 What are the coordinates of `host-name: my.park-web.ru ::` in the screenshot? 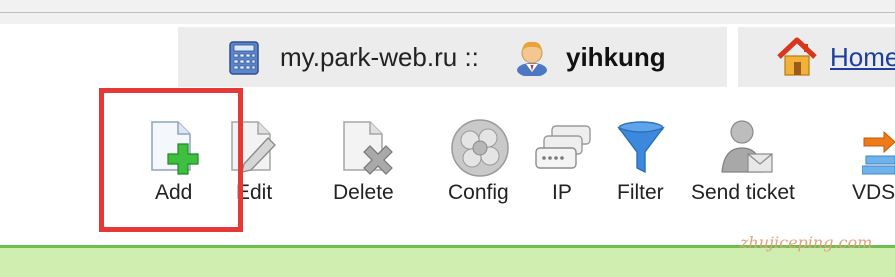 It's located at (379, 57).